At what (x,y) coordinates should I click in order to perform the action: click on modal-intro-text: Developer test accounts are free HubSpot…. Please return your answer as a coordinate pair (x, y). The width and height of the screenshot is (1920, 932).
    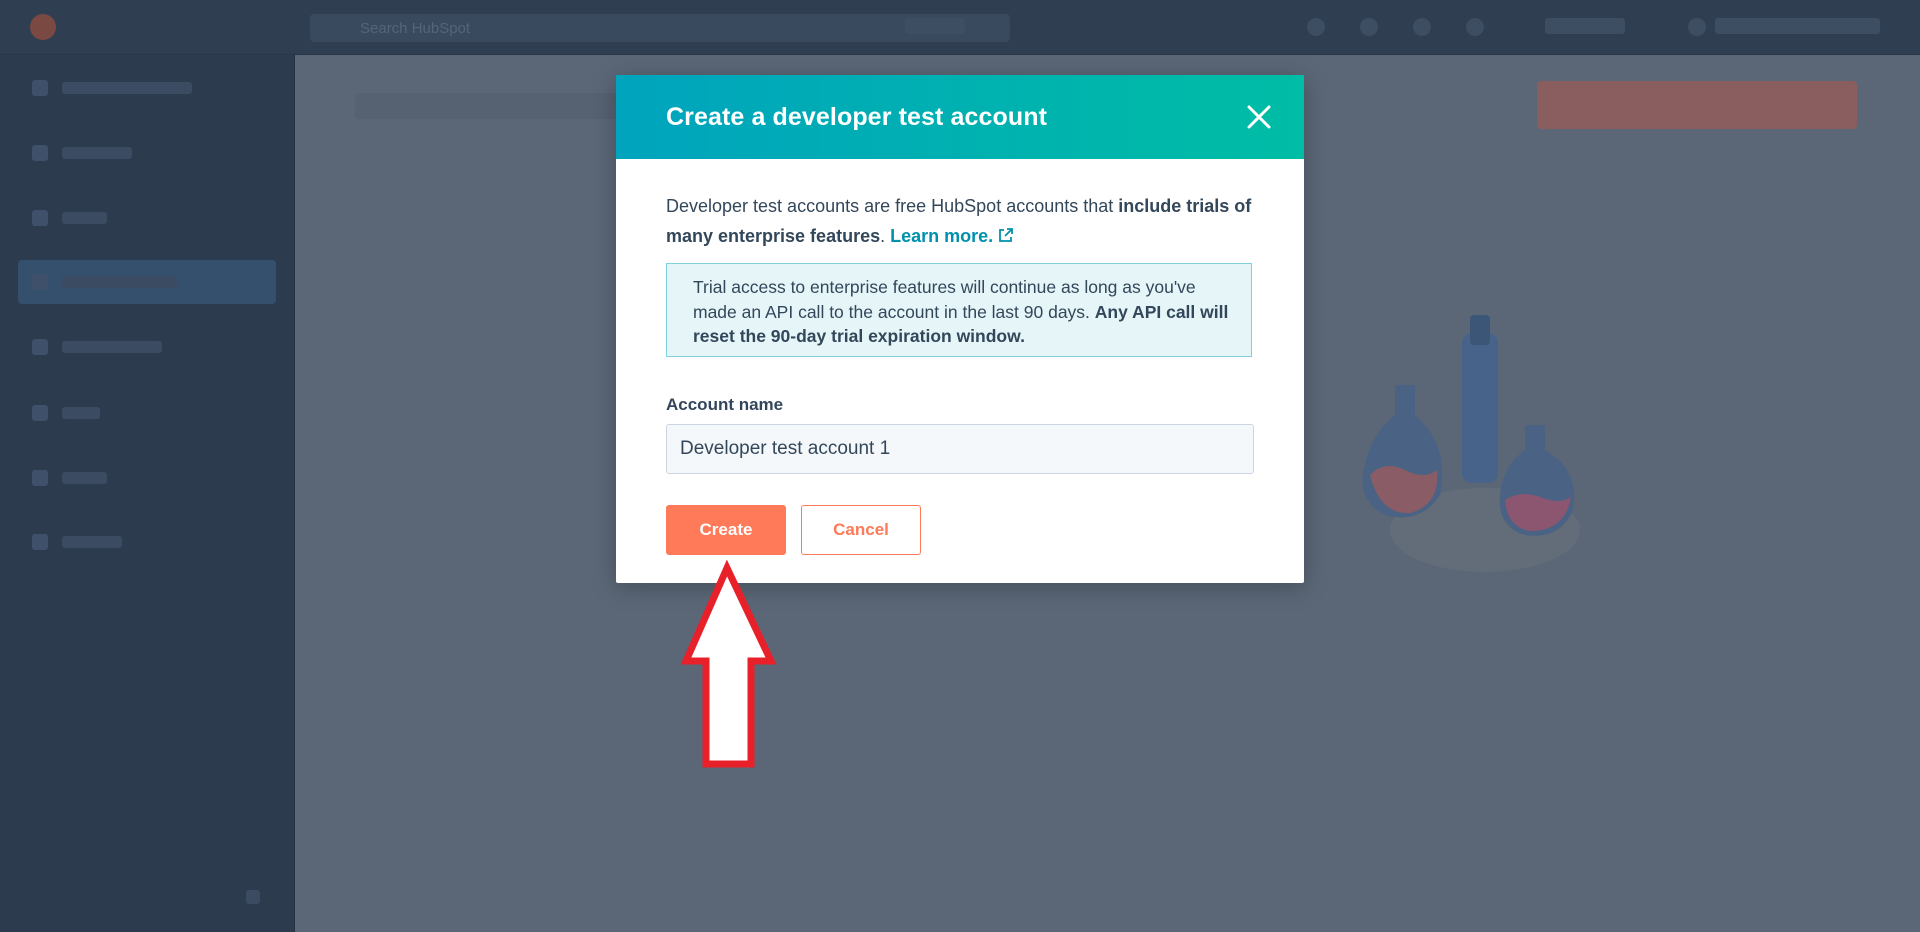
    Looking at the image, I should click on (966, 222).